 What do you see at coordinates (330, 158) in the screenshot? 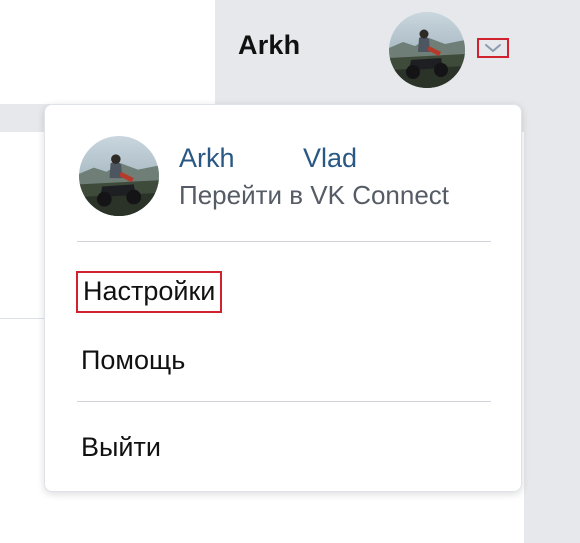
I see `profile-last-name: Vlad` at bounding box center [330, 158].